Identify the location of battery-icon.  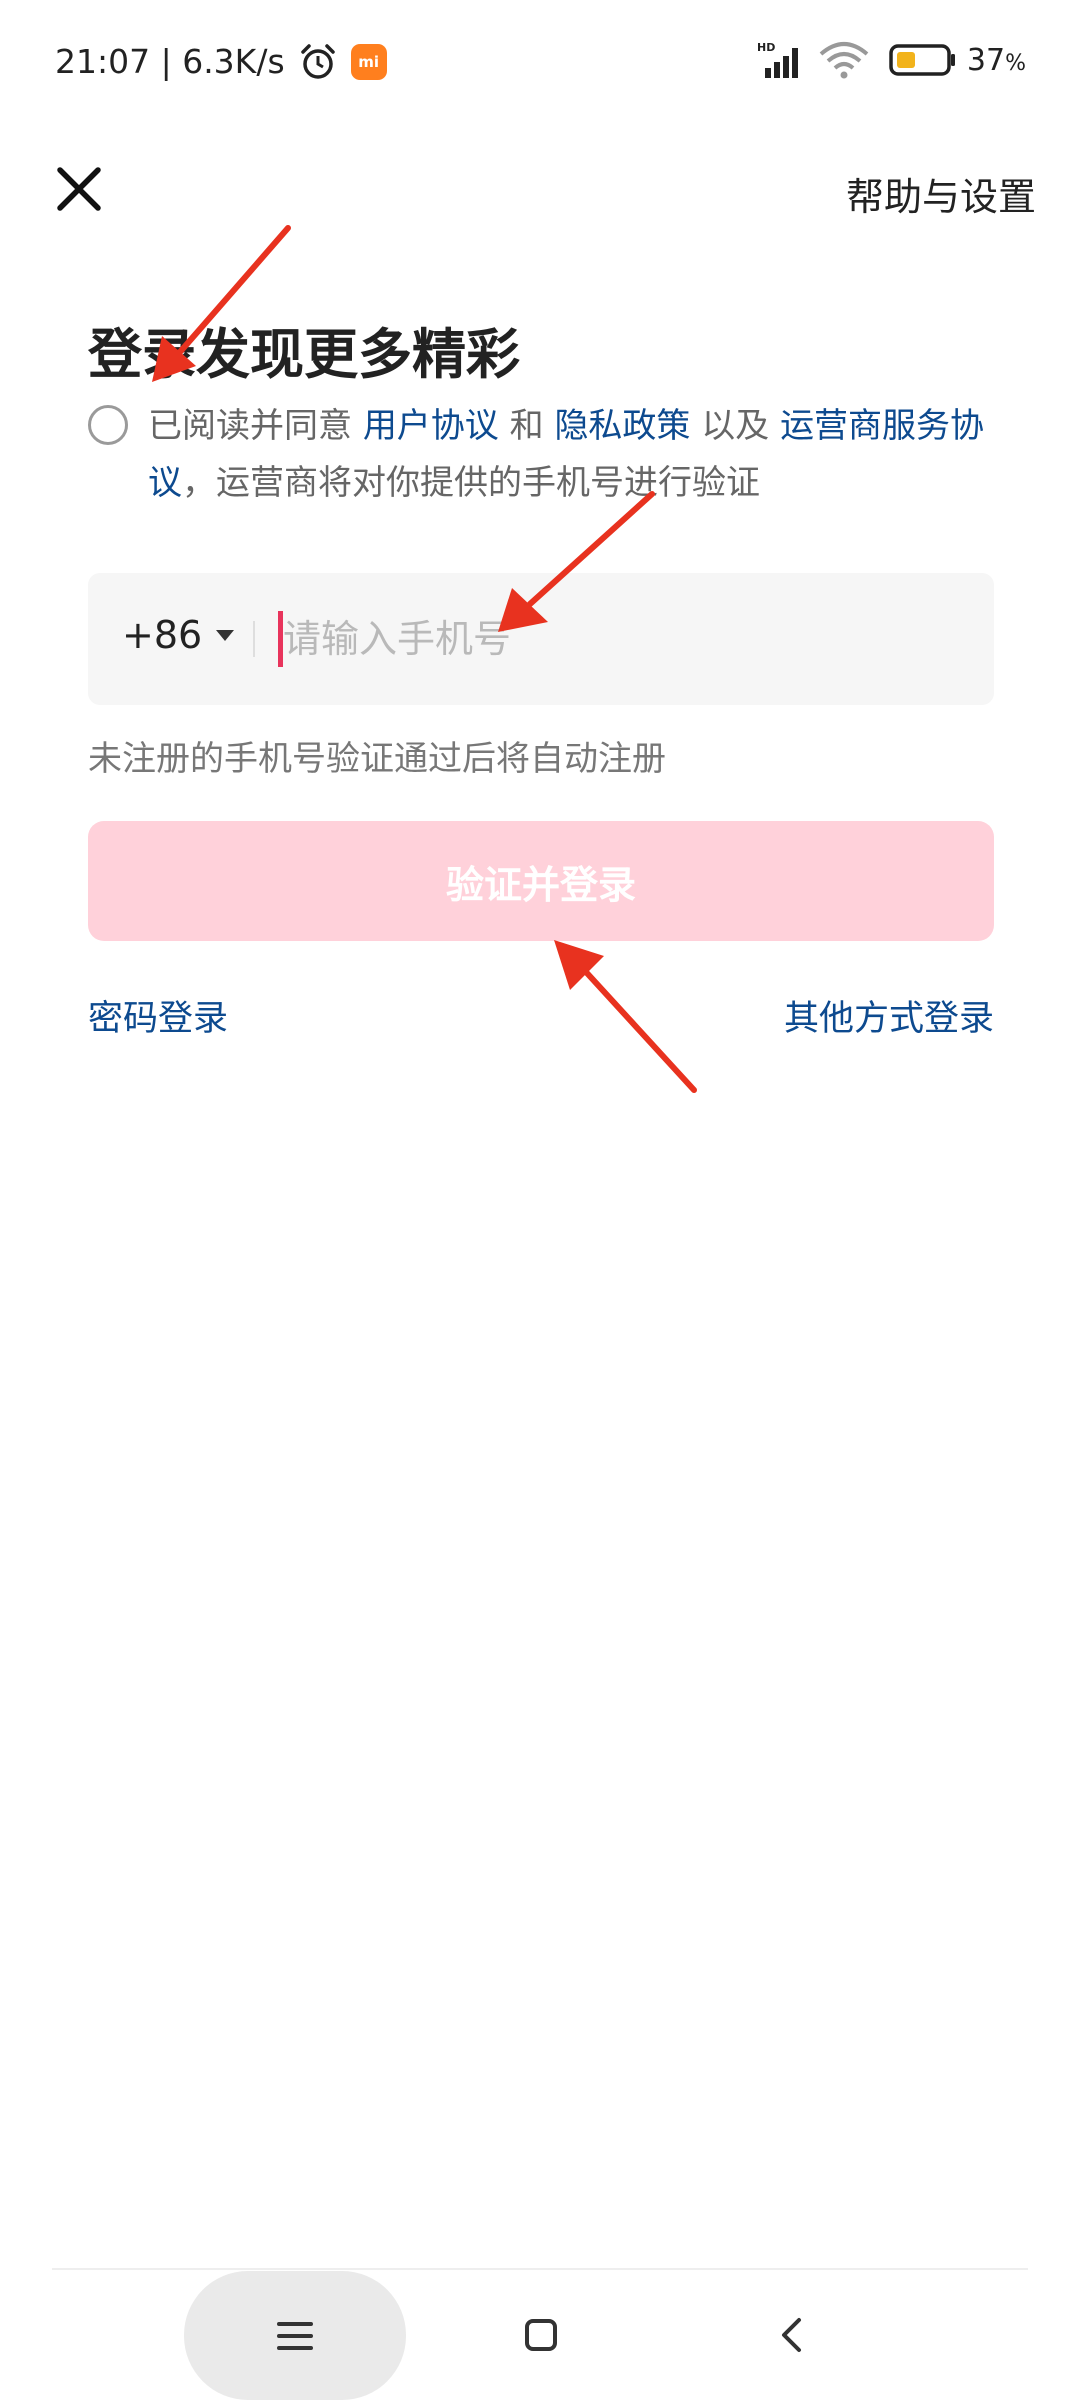
(922, 60).